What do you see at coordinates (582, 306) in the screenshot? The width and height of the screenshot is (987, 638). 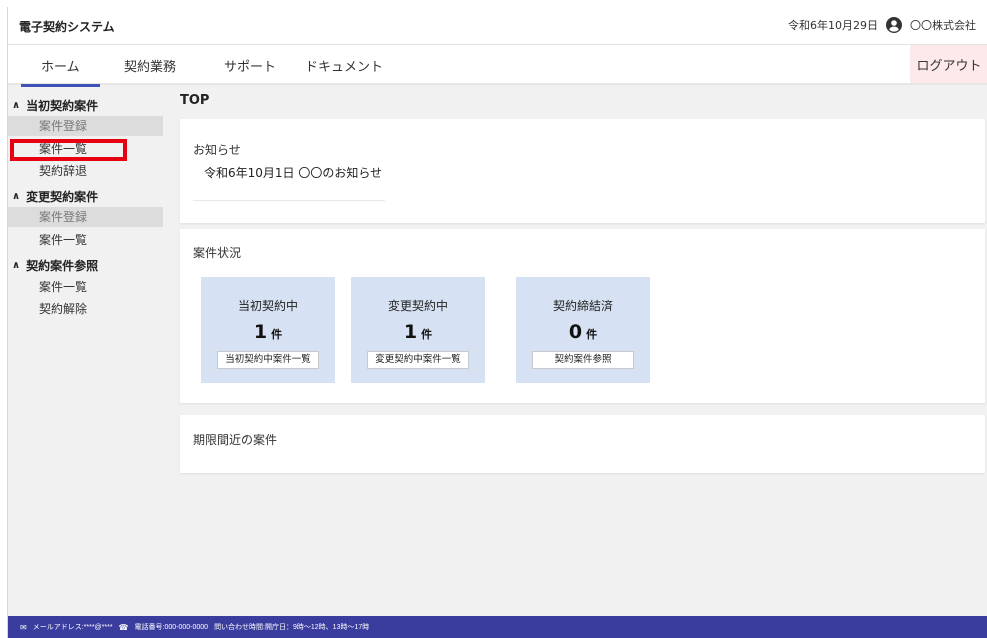 I see `status-label: 契約締結済` at bounding box center [582, 306].